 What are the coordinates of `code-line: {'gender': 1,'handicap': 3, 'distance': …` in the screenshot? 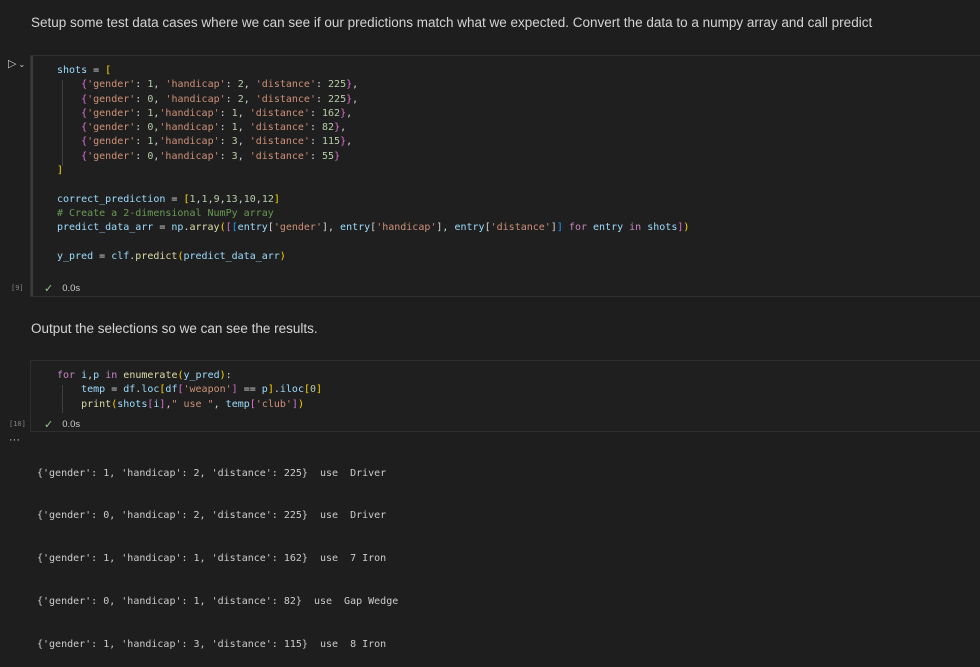 It's located at (217, 142).